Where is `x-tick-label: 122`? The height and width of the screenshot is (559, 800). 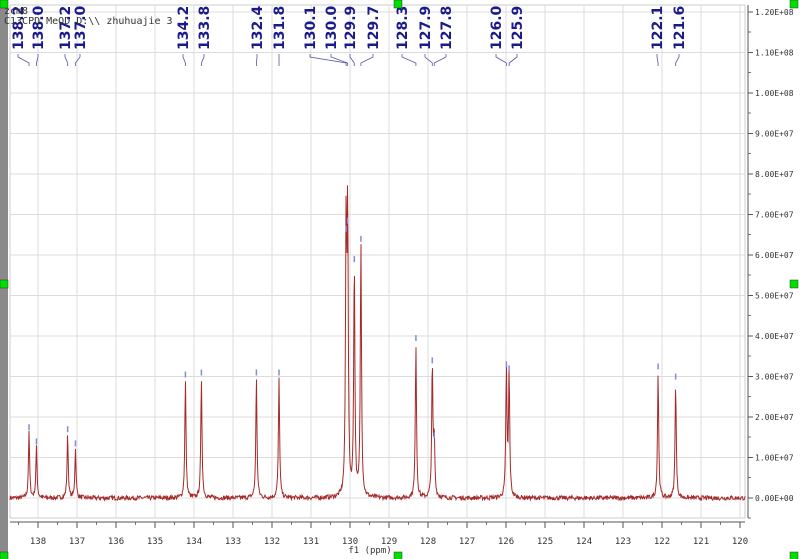
x-tick-label: 122 is located at coordinates (662, 542).